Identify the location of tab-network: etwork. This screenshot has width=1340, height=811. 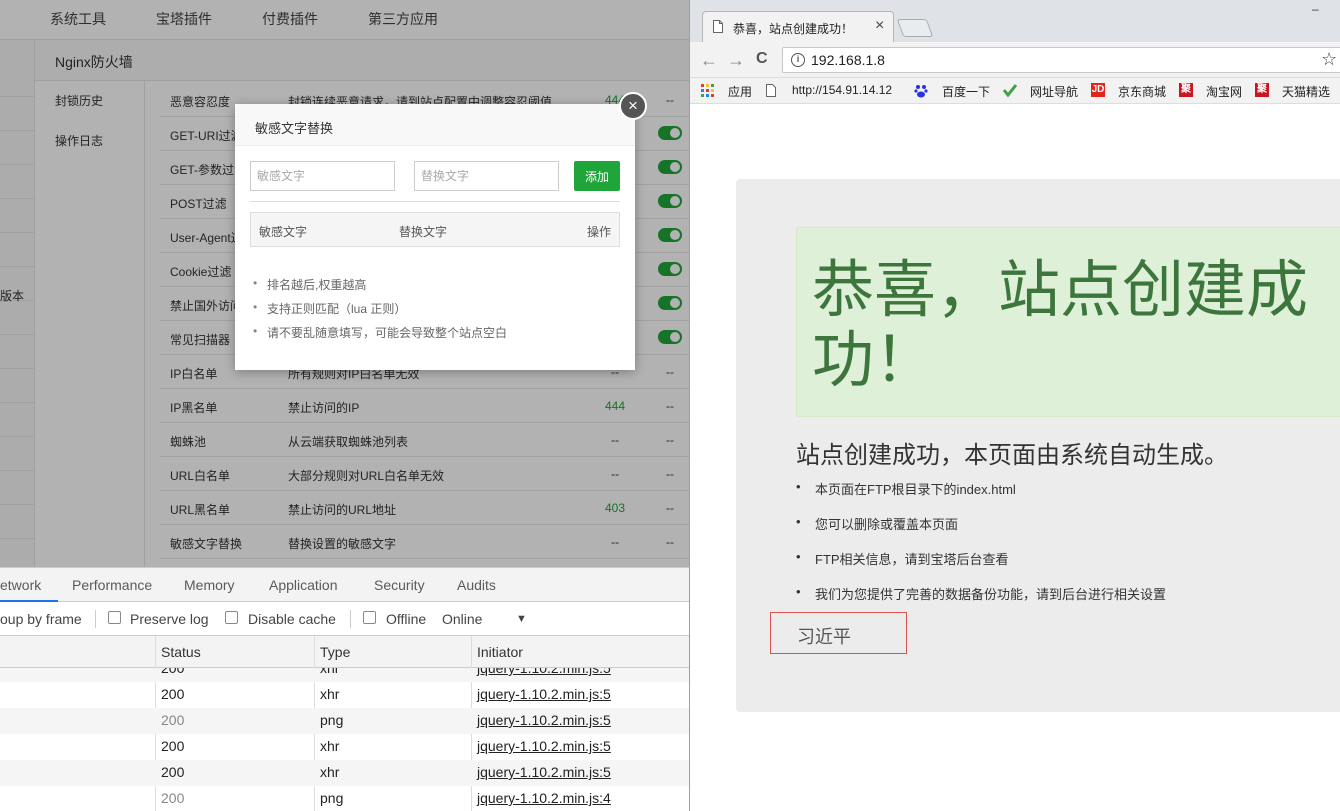
(20, 585).